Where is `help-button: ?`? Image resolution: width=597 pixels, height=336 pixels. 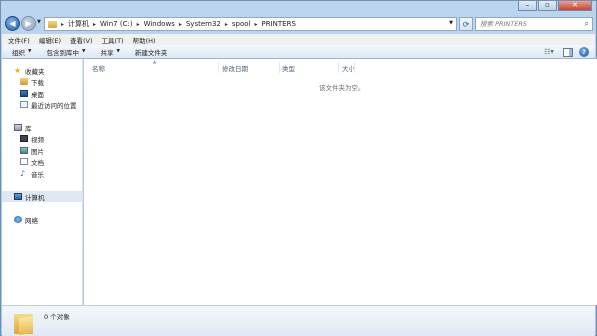
help-button: ? is located at coordinates (584, 52).